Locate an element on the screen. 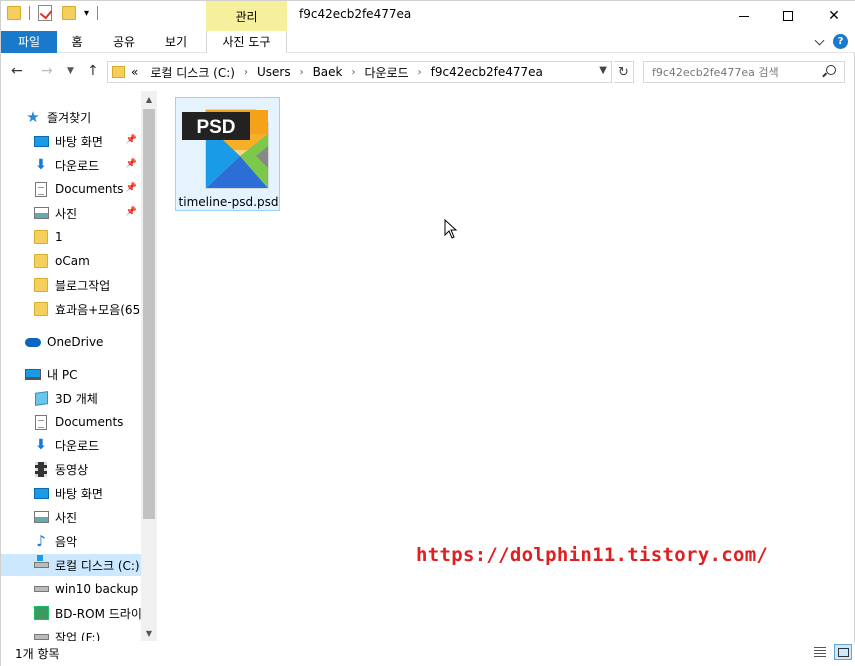 The image size is (855, 666). sidebar-item-pictures: 사진 📌 is located at coordinates (87, 213).